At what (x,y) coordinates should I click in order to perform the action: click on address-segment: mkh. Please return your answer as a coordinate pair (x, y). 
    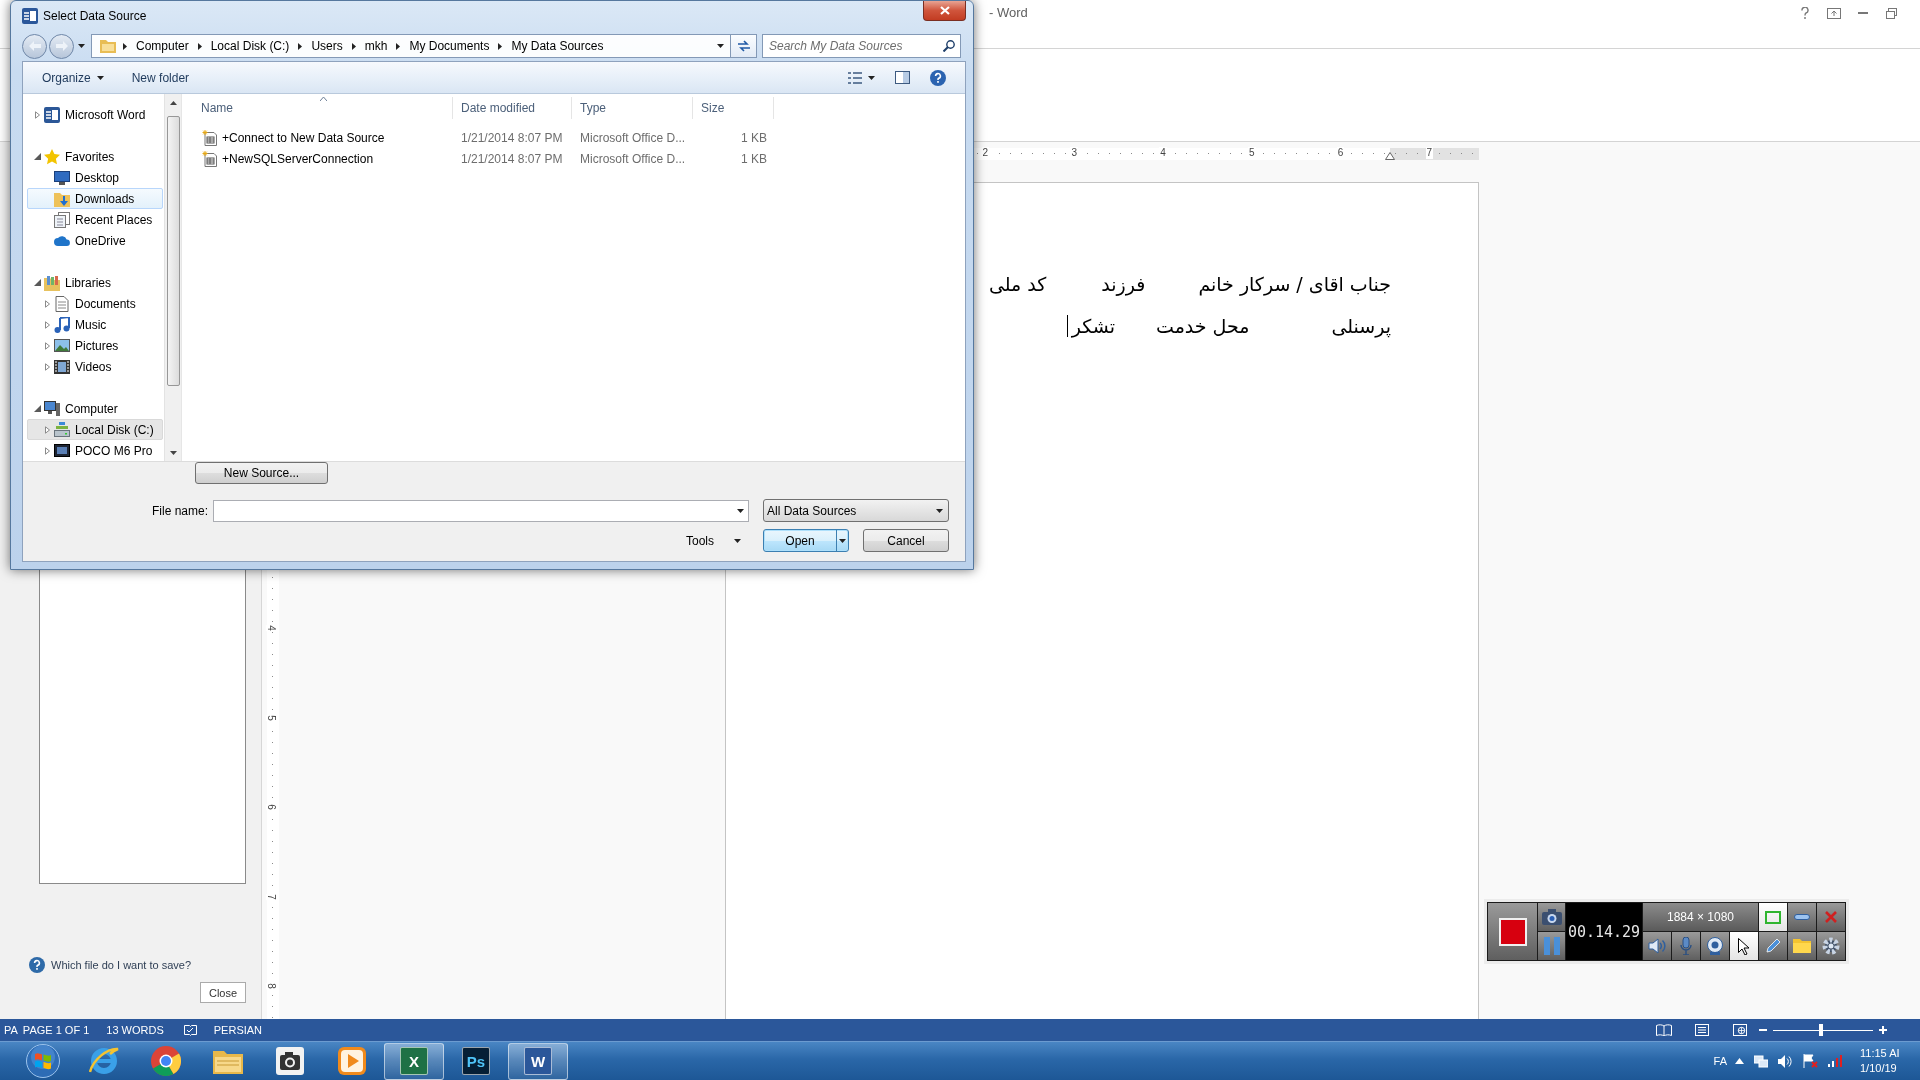
    Looking at the image, I should click on (376, 46).